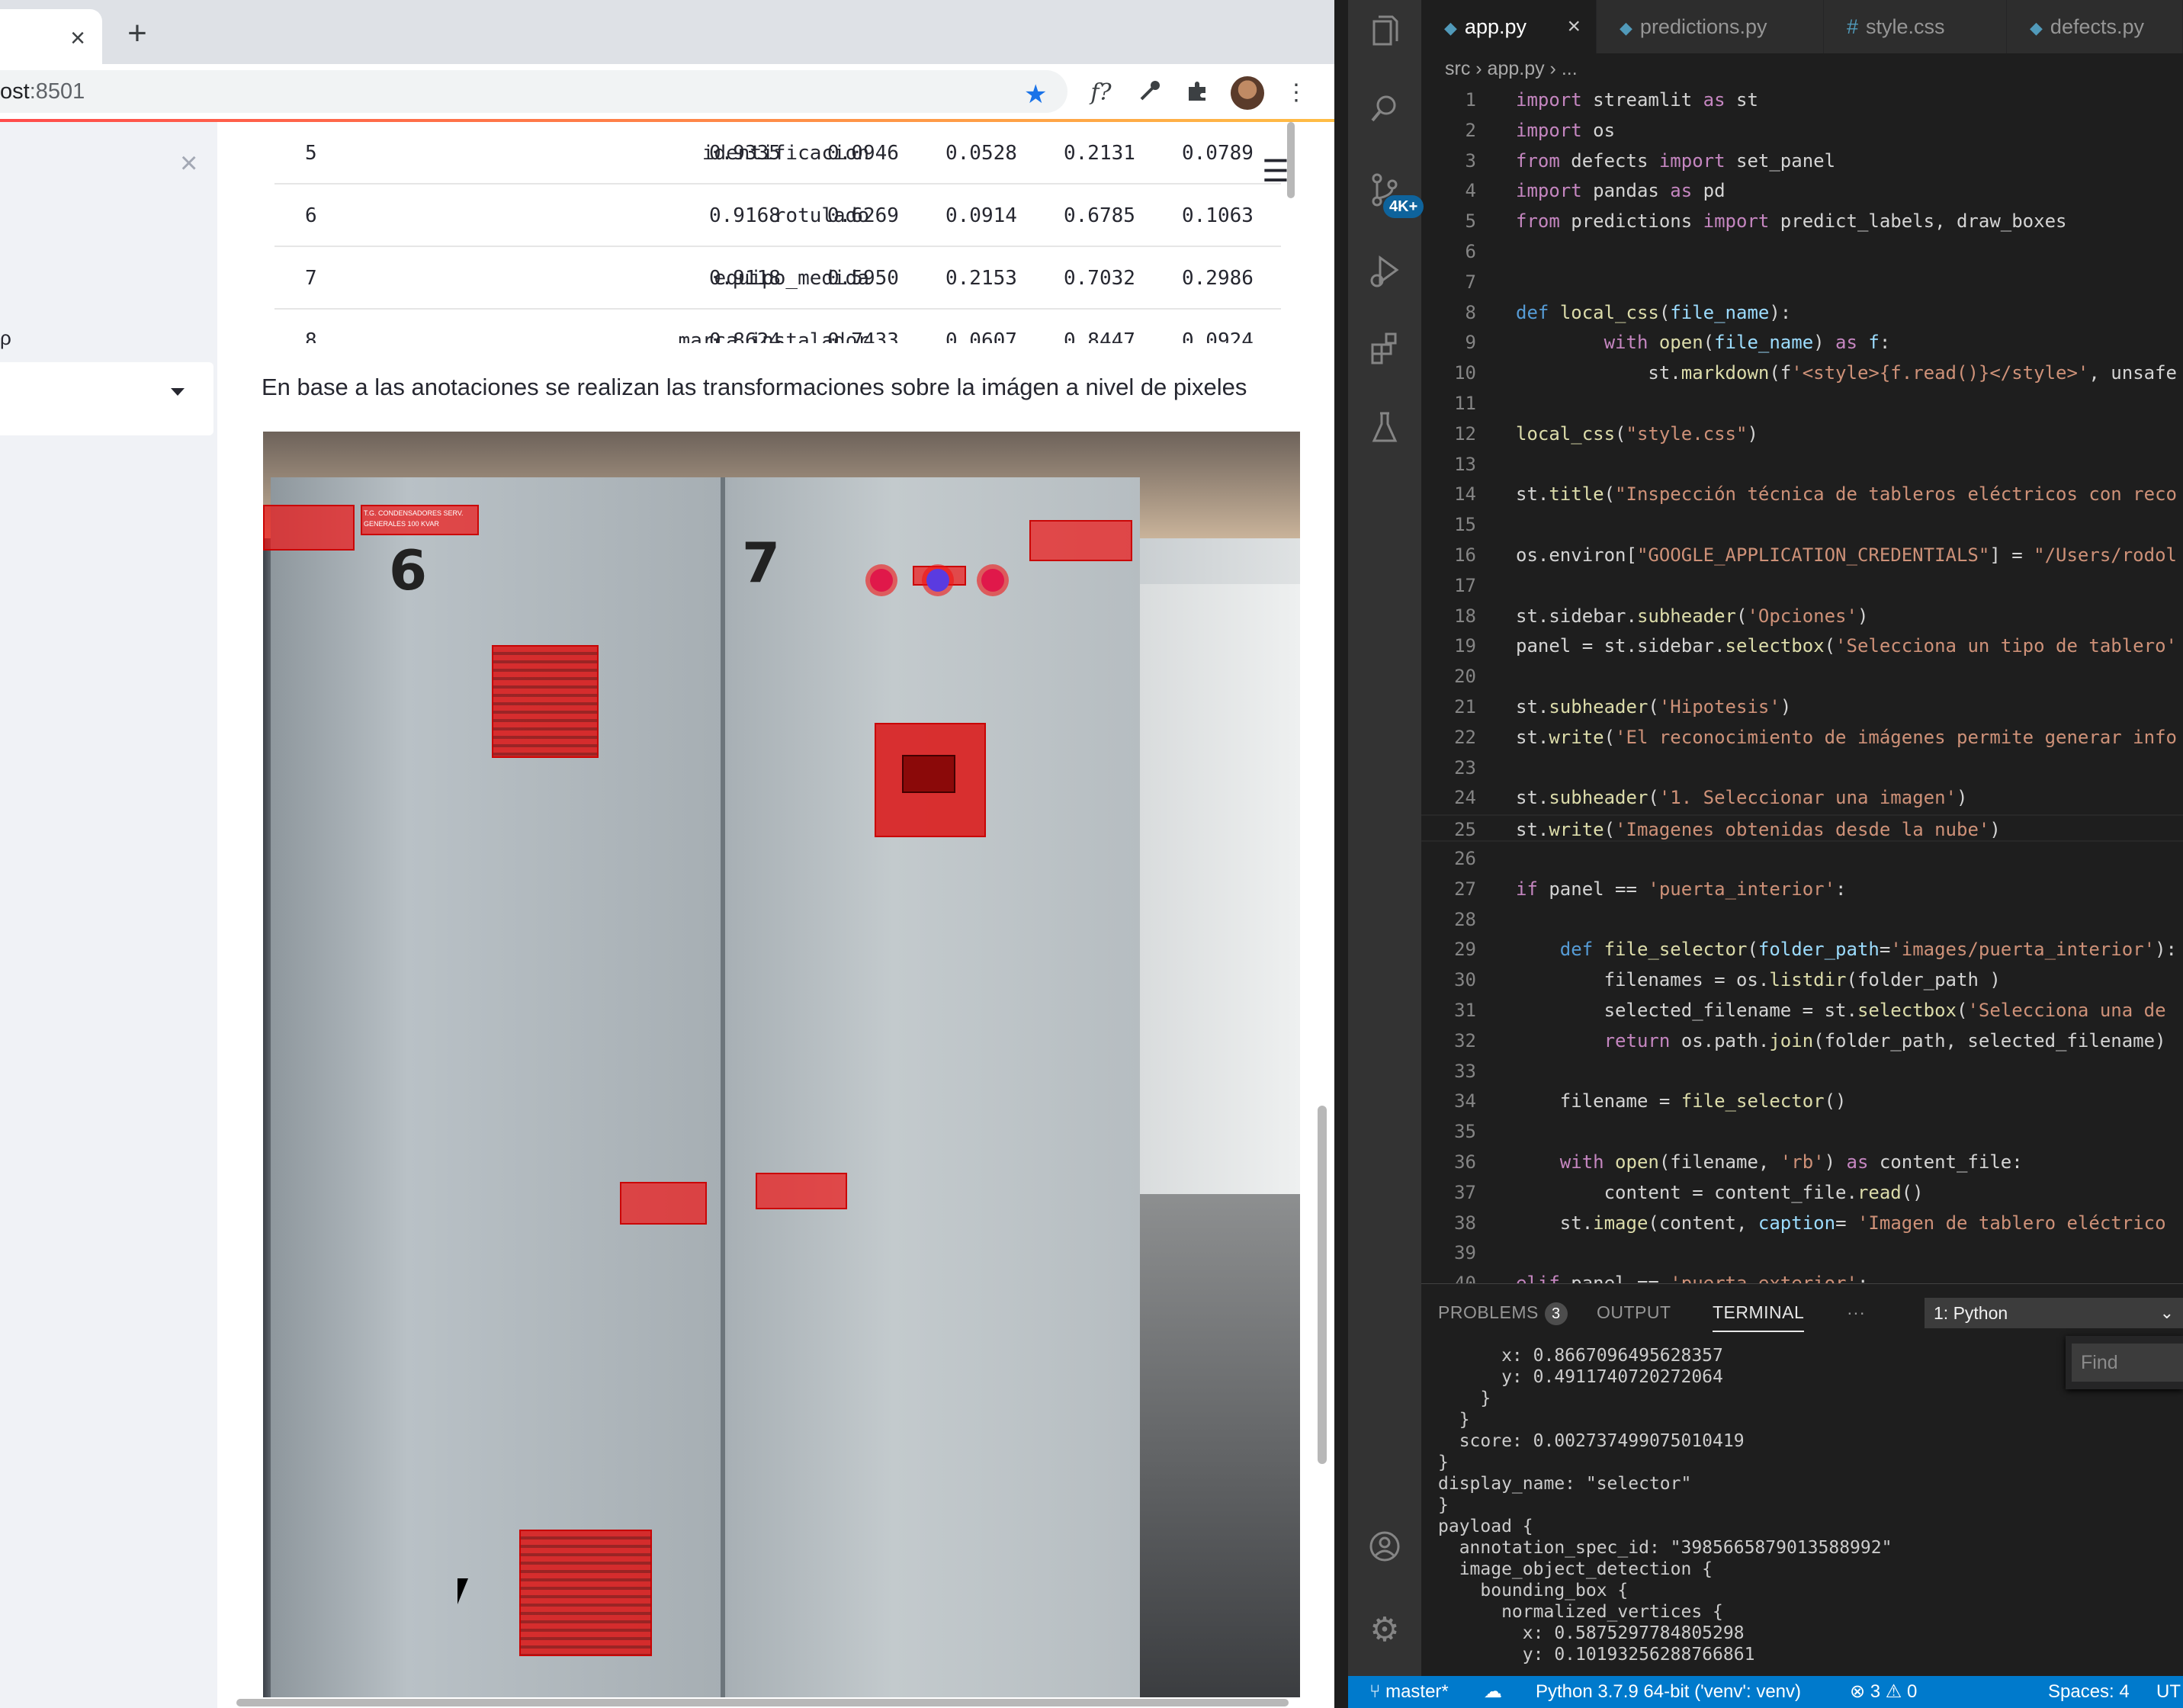  I want to click on code-line: 40elif panel == 'puerta_exterior':, so click(1802, 1276).